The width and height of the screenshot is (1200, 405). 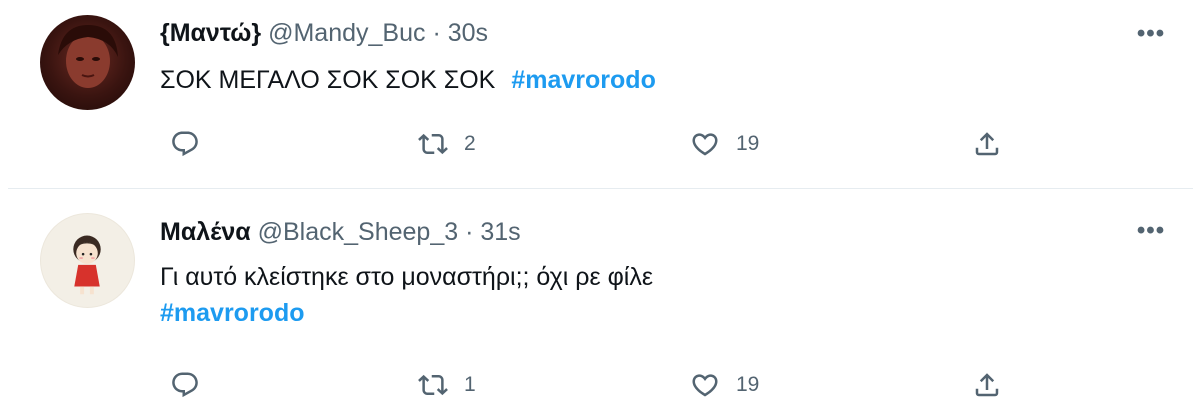 What do you see at coordinates (358, 232) in the screenshot?
I see `user-handle: @Black_Sheep_3` at bounding box center [358, 232].